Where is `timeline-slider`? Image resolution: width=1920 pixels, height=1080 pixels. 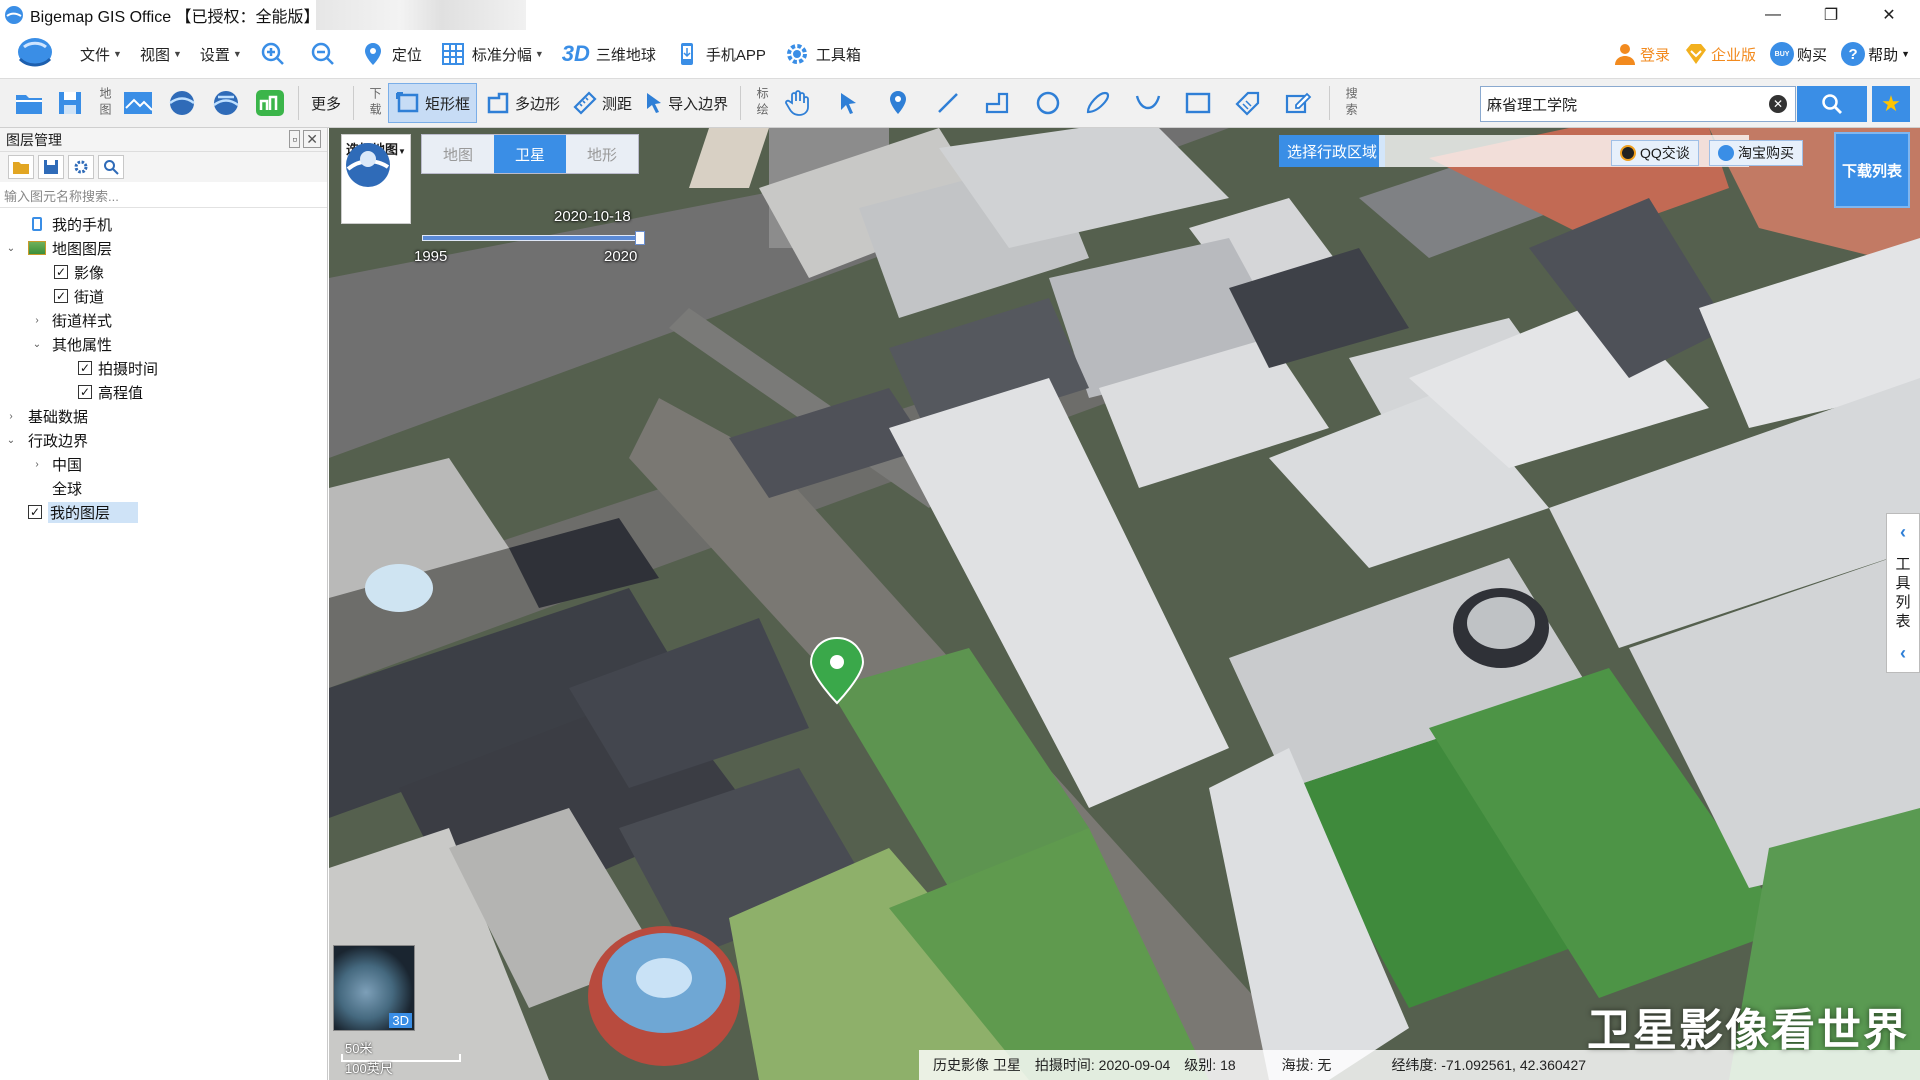 timeline-slider is located at coordinates (533, 238).